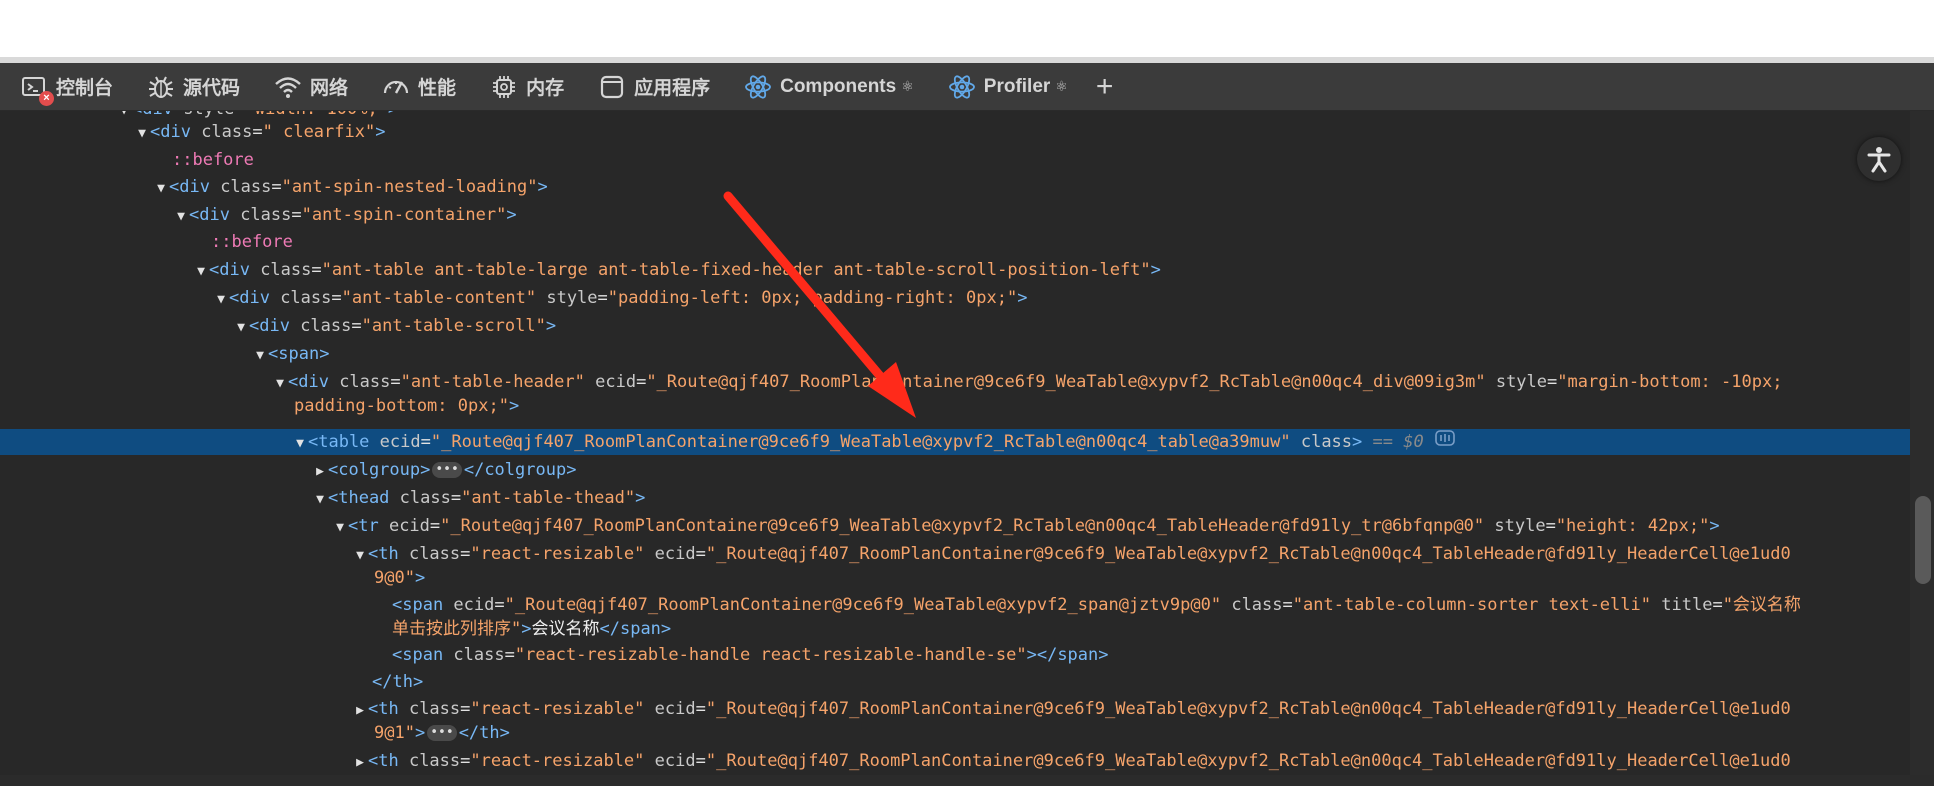 The width and height of the screenshot is (1934, 786). I want to click on tab-label: 源代码, so click(212, 88).